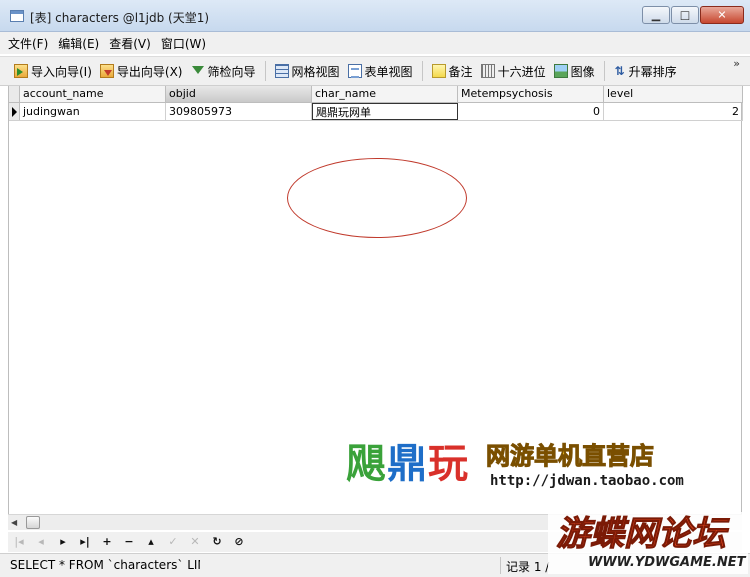  I want to click on menu-edit: 编辑(E), so click(78, 43).